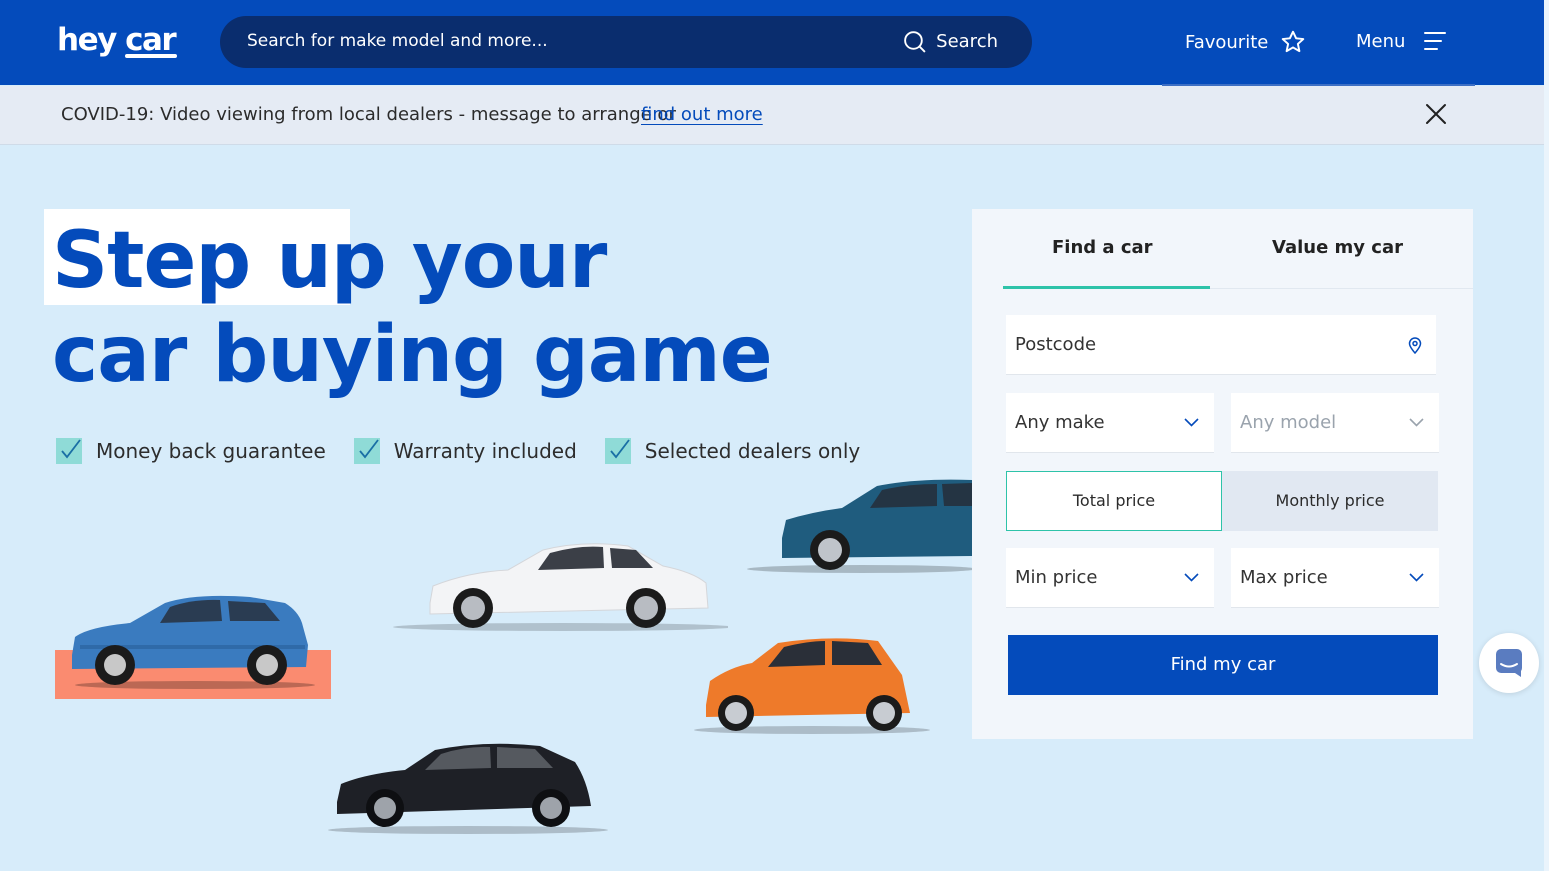 The image size is (1549, 871). What do you see at coordinates (1335, 578) in the screenshot?
I see `max-price-select: Max price` at bounding box center [1335, 578].